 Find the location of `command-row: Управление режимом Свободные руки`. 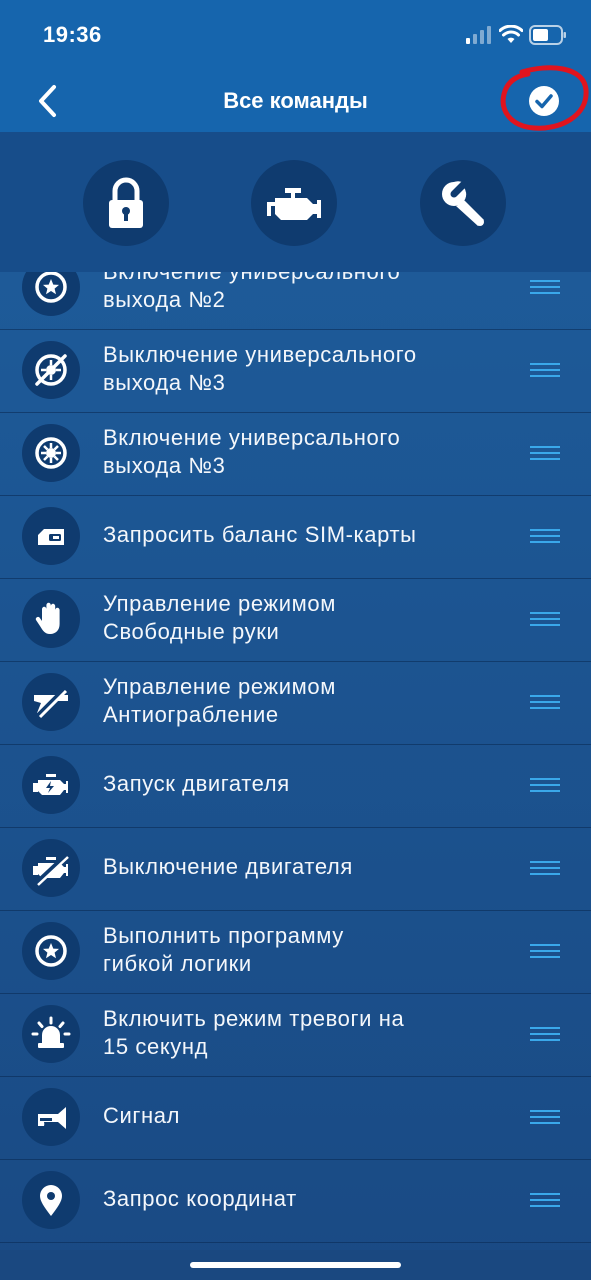

command-row: Управление режимом Свободные руки is located at coordinates (295, 620).